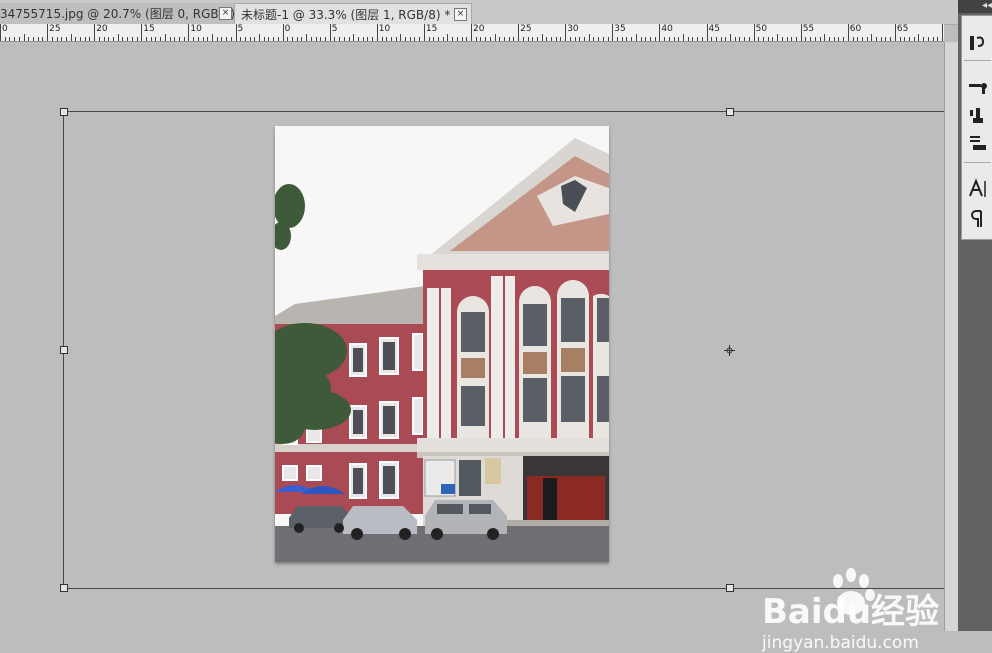  Describe the element at coordinates (840, 643) in the screenshot. I see `watermark-url: jingyan.baidu.com` at that location.